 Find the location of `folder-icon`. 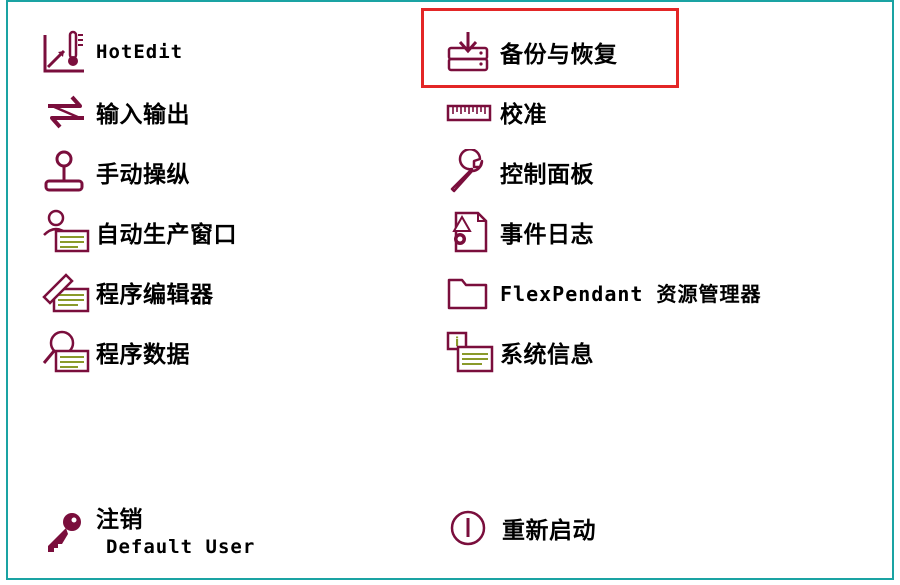

folder-icon is located at coordinates (473, 292).